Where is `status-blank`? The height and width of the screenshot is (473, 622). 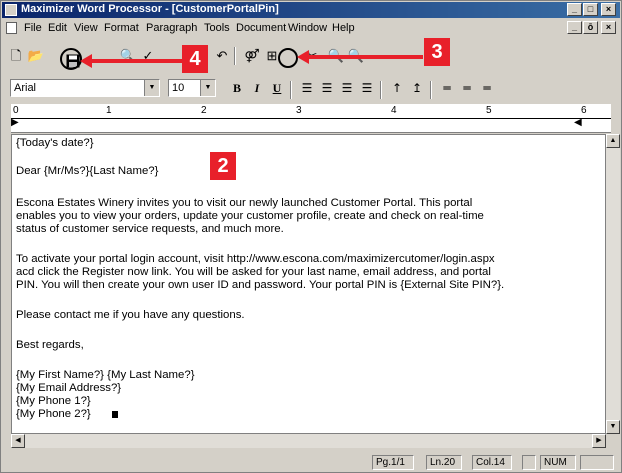 status-blank is located at coordinates (597, 462).